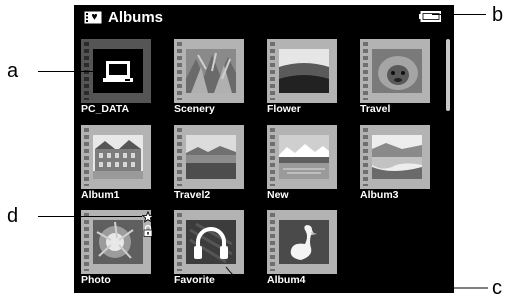 Image resolution: width=511 pixels, height=300 pixels. What do you see at coordinates (356, 277) in the screenshot?
I see `leader-line-c` at bounding box center [356, 277].